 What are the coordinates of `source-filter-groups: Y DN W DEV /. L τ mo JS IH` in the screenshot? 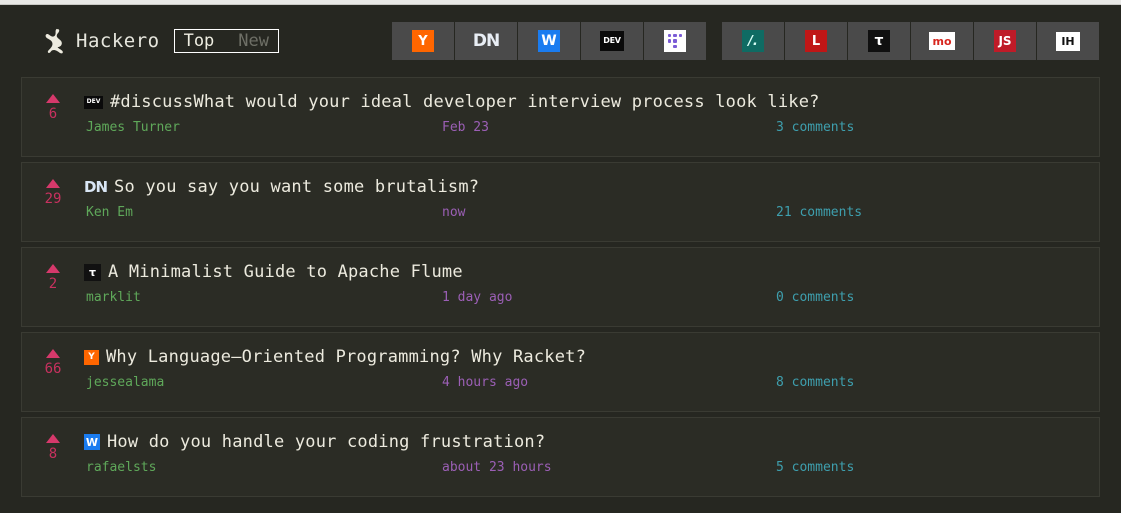 It's located at (745, 41).